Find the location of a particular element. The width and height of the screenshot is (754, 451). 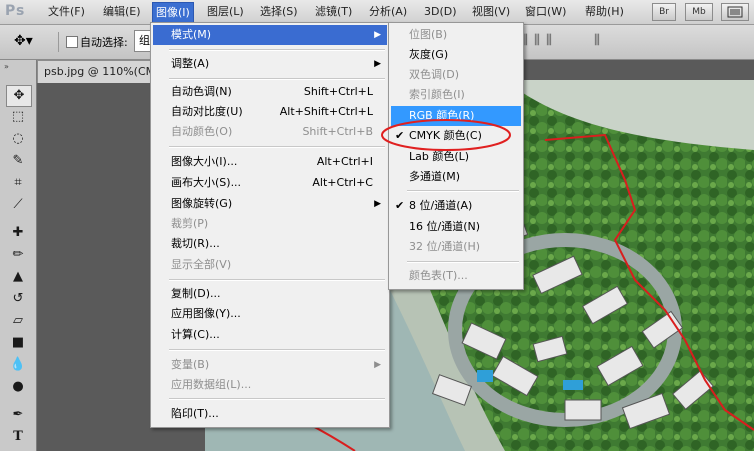

menu-item-image-size: 图像大小(I)... Alt+Ctrl+I is located at coordinates (270, 162).